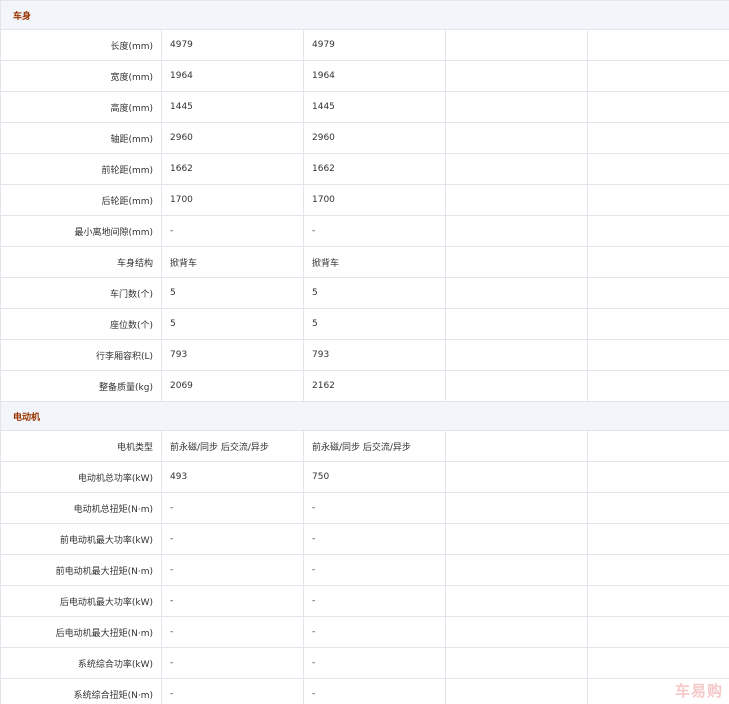 This screenshot has height=704, width=729. Describe the element at coordinates (232, 76) in the screenshot. I see `spec-value-col-1: 1964` at that location.